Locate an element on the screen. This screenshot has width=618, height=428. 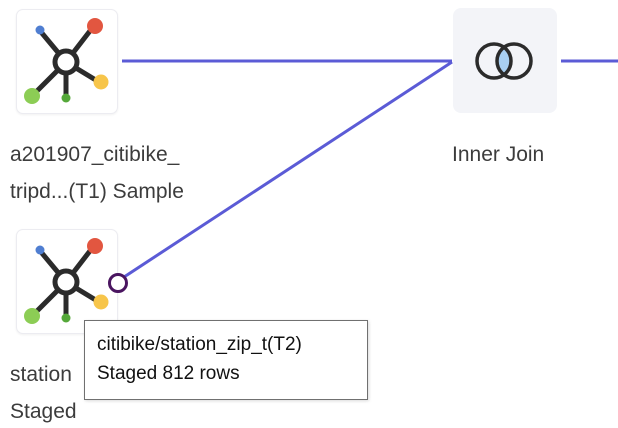
tooltip-title: citibike/station_zip_t(T2) is located at coordinates (199, 344).